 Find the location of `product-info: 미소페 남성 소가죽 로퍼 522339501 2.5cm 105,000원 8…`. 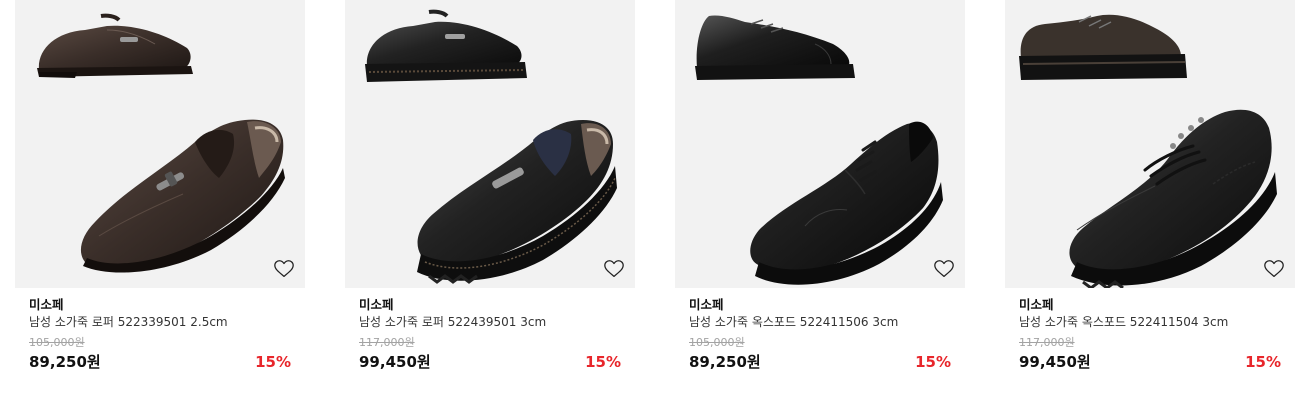

product-info: 미소페 남성 소가죽 로퍼 522339501 2.5cm 105,000원 8… is located at coordinates (160, 334).